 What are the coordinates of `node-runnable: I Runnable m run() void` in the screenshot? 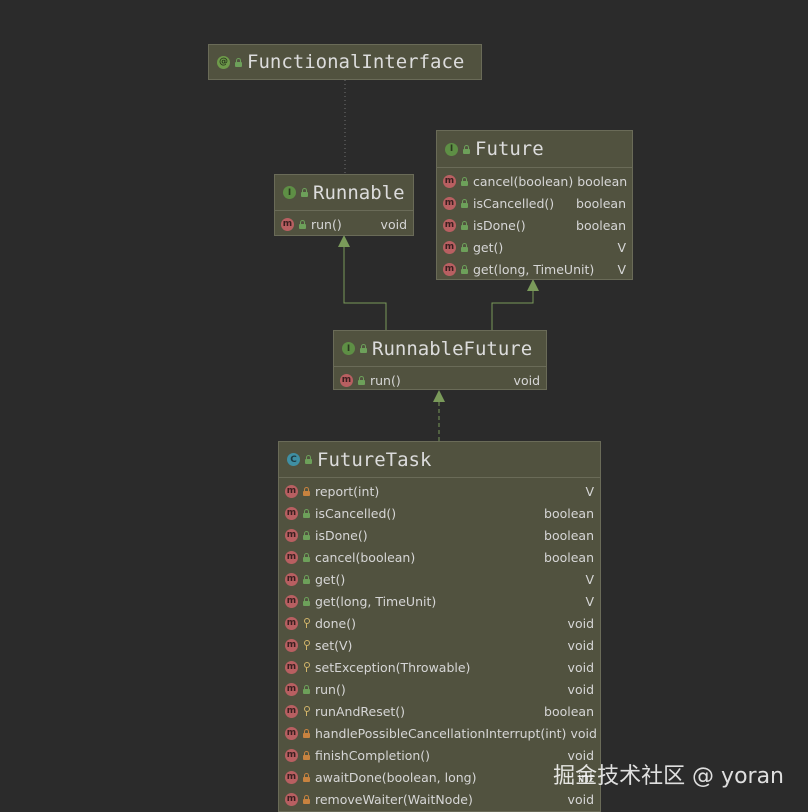 It's located at (344, 205).